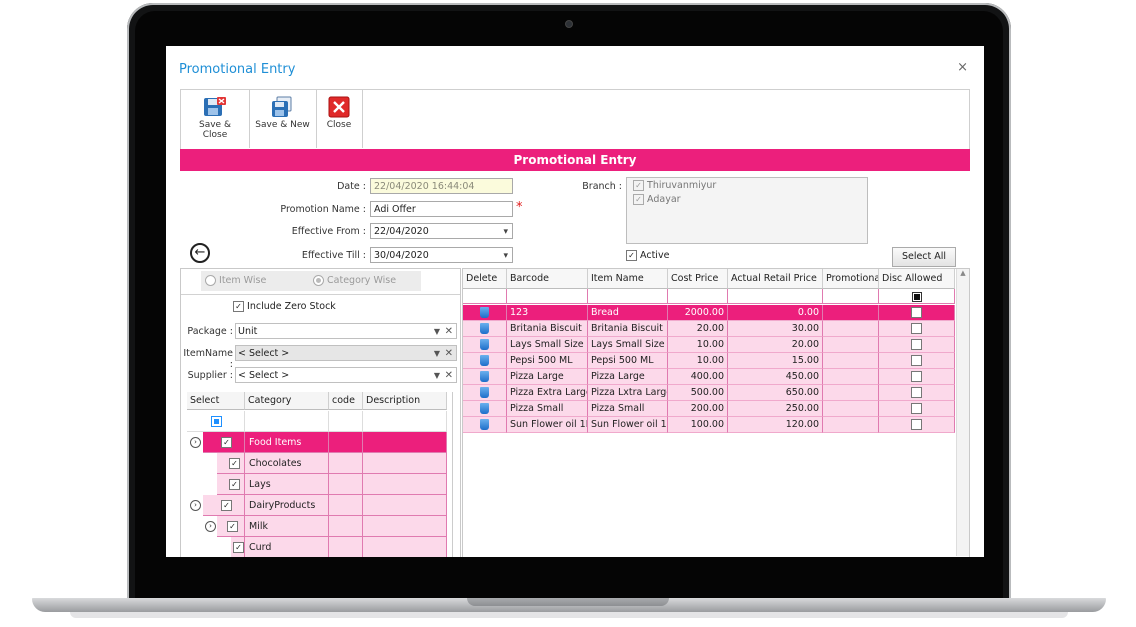 This screenshot has height=627, width=1136. Describe the element at coordinates (709, 361) in the screenshot. I see `table-row: Pepsi 500 ML Pepsi 500 ML 10.00 15.00` at that location.